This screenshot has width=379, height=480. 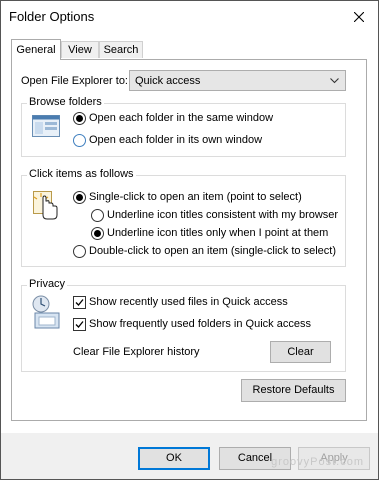 I want to click on checkbox-frequent-folders, so click(x=79, y=324).